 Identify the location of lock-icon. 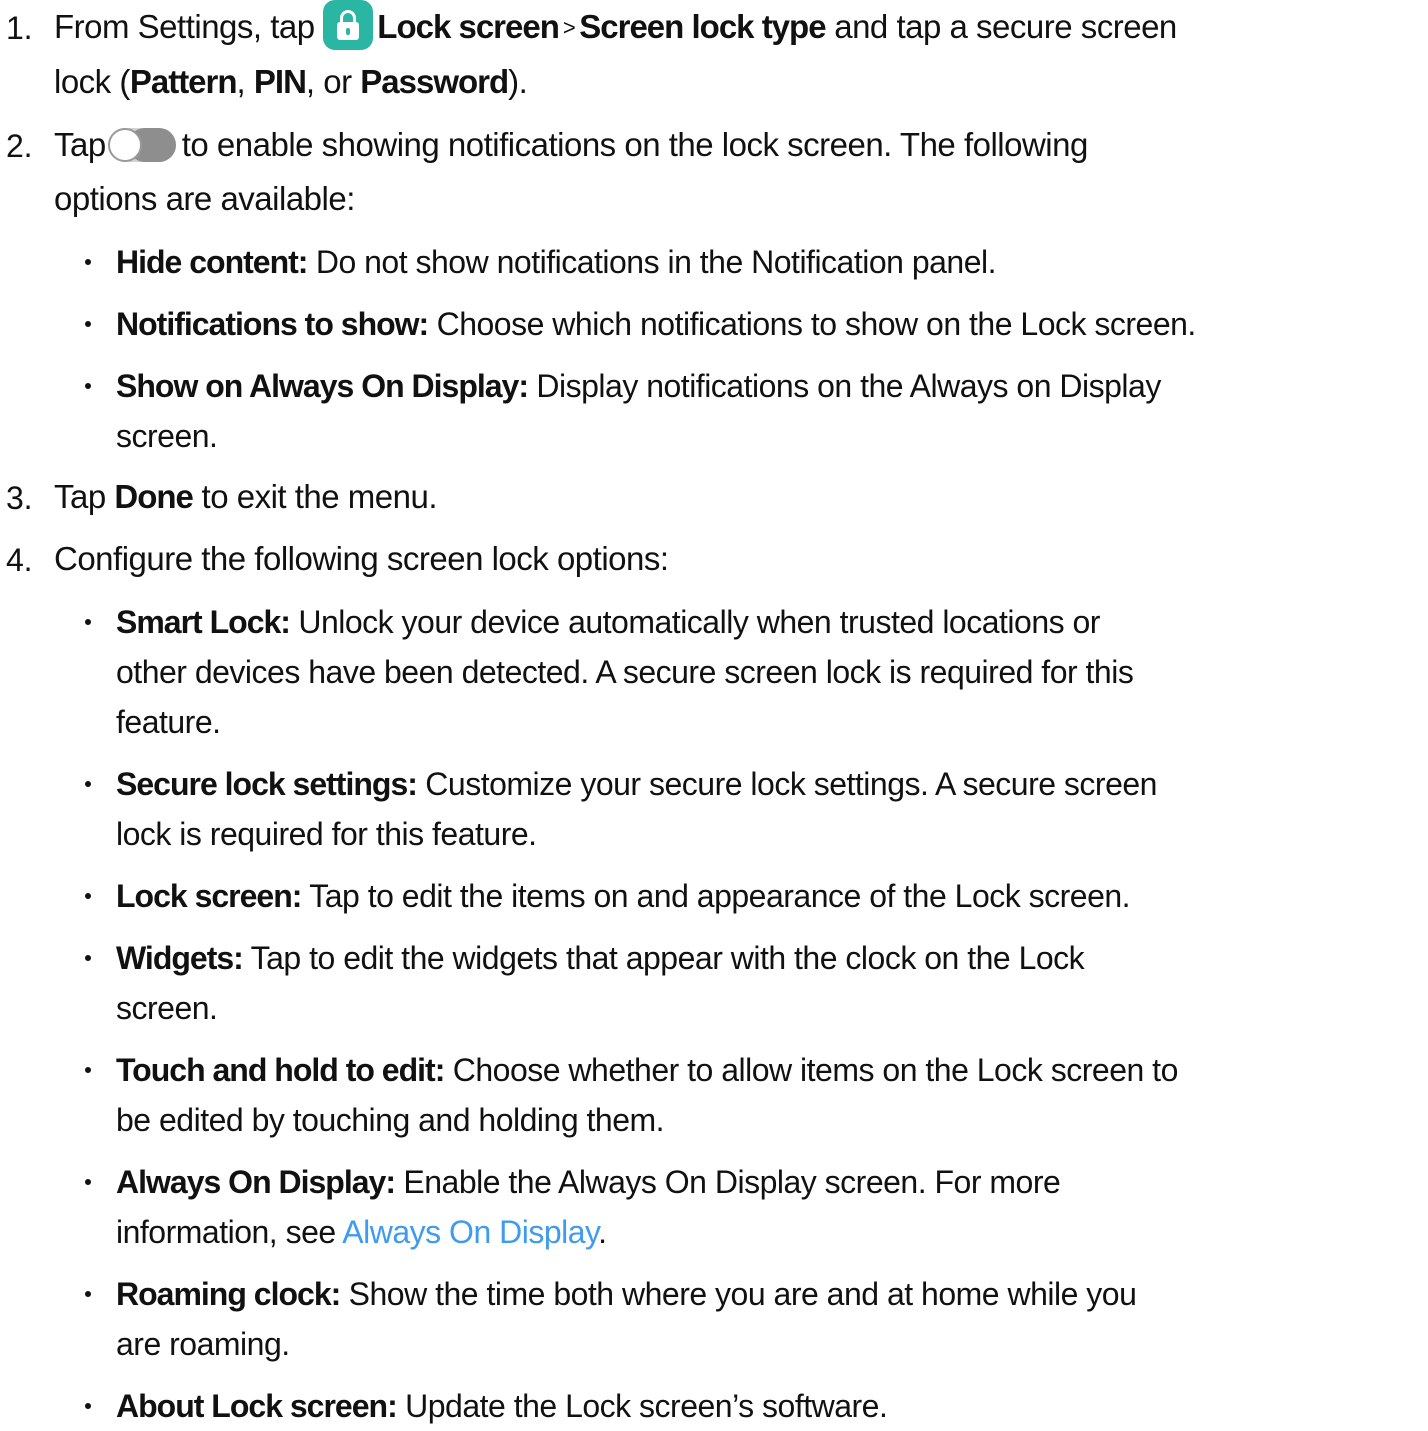
(348, 25).